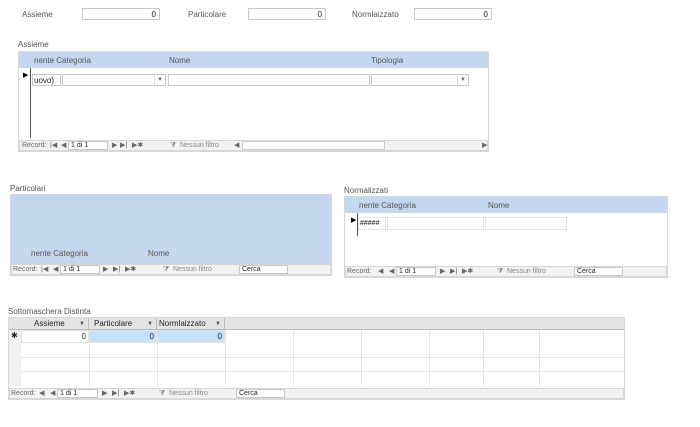  I want to click on distinta-col-particolare: Particolare ▼, so click(123, 324).